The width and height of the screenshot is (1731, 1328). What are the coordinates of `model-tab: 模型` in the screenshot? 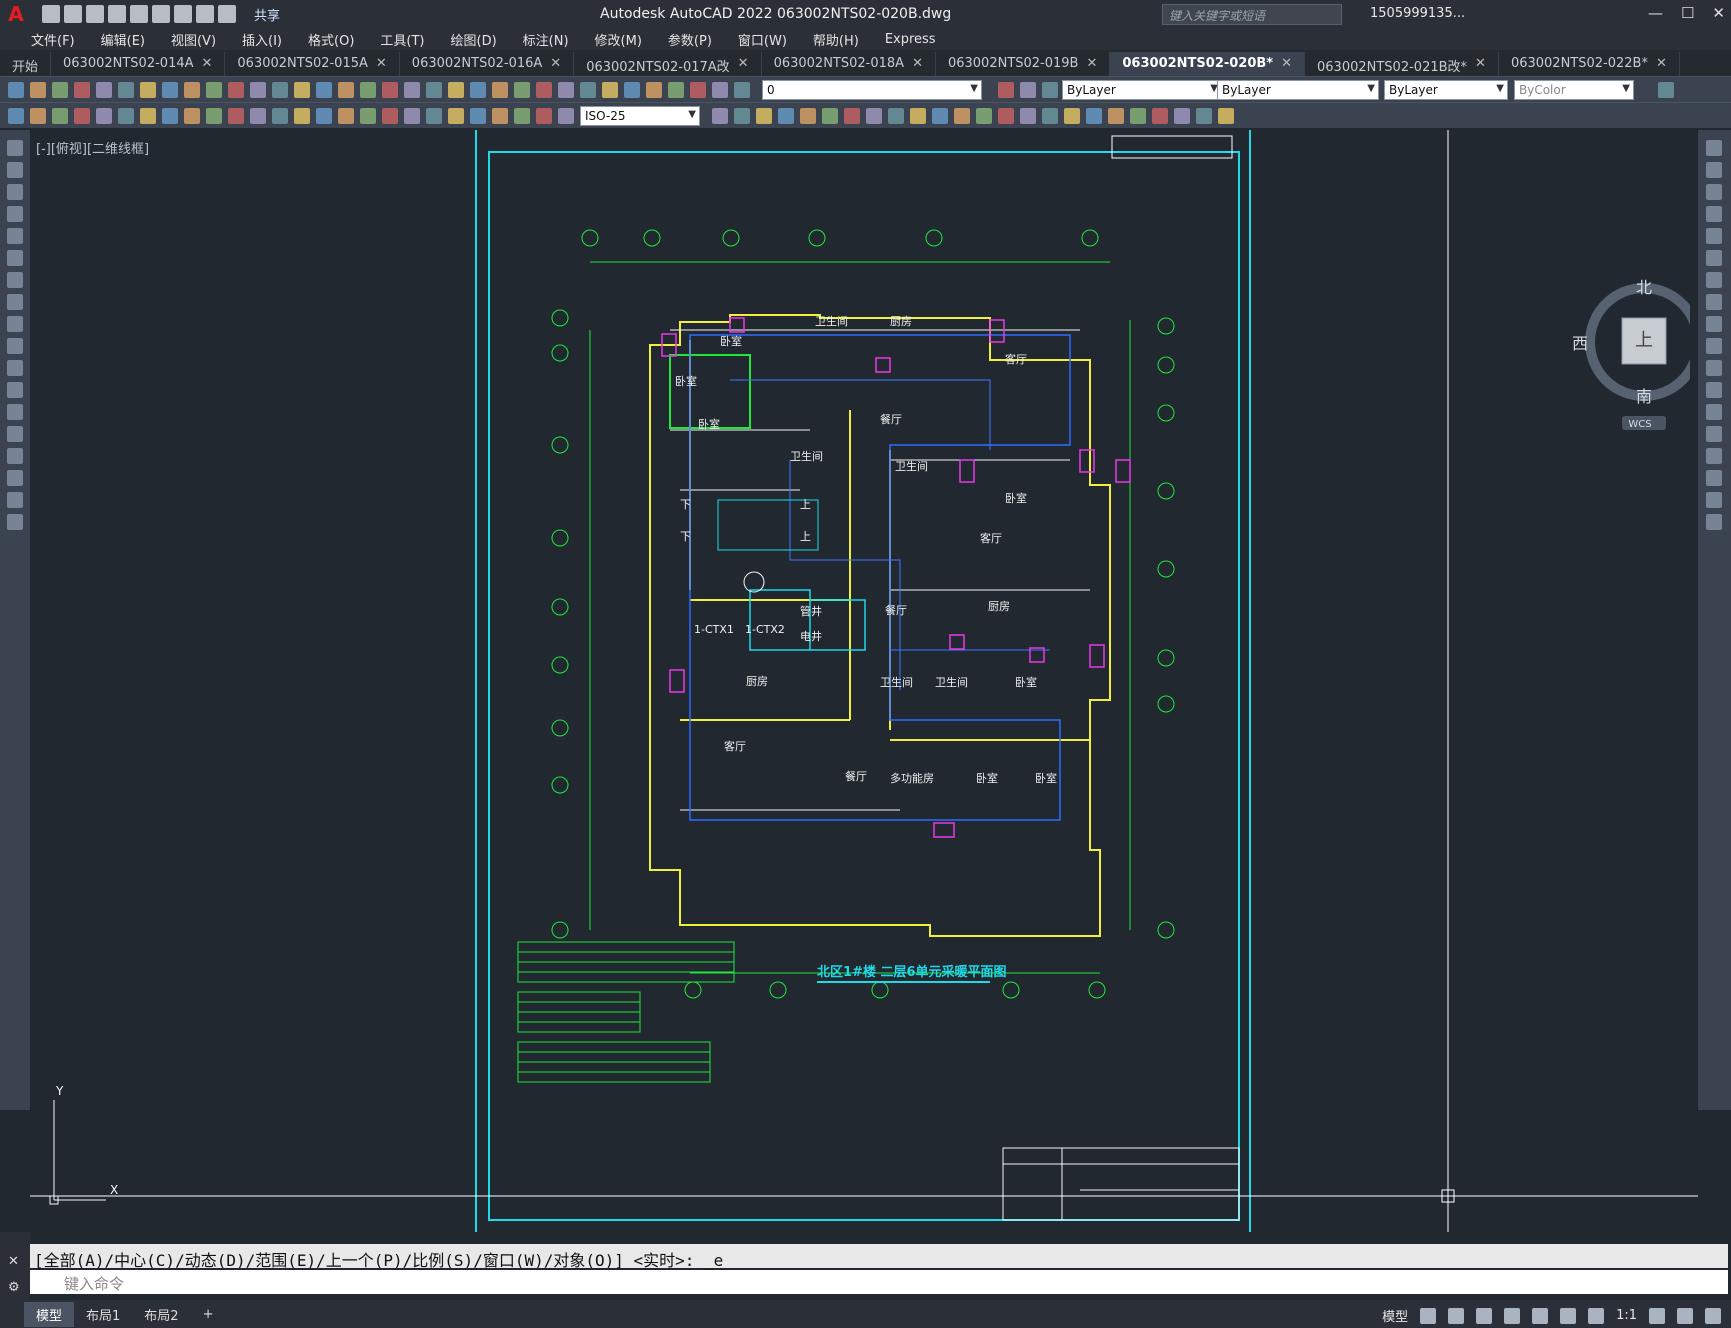 It's located at (49, 1314).